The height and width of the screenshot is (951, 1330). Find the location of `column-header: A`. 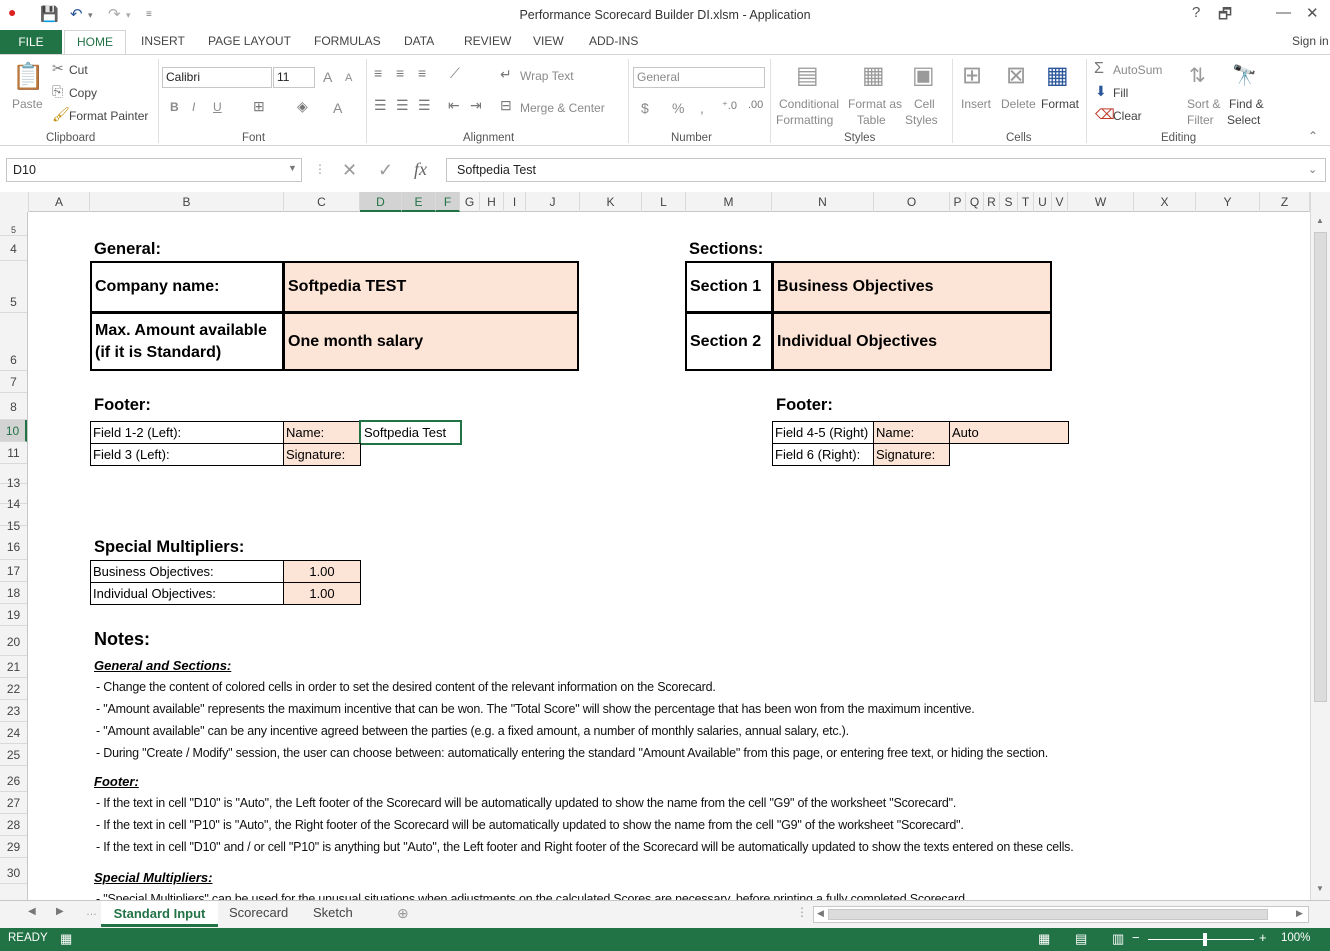

column-header: A is located at coordinates (59, 202).